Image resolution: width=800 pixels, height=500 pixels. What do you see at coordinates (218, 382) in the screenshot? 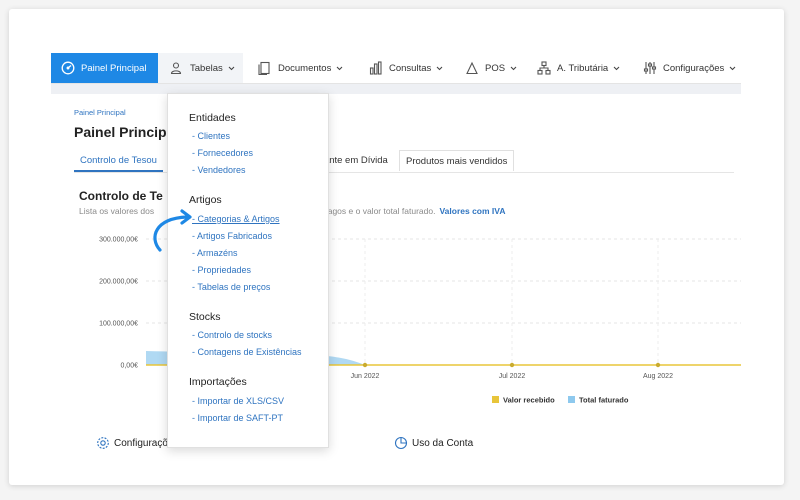
I see `menu-section-heading: Importações` at bounding box center [218, 382].